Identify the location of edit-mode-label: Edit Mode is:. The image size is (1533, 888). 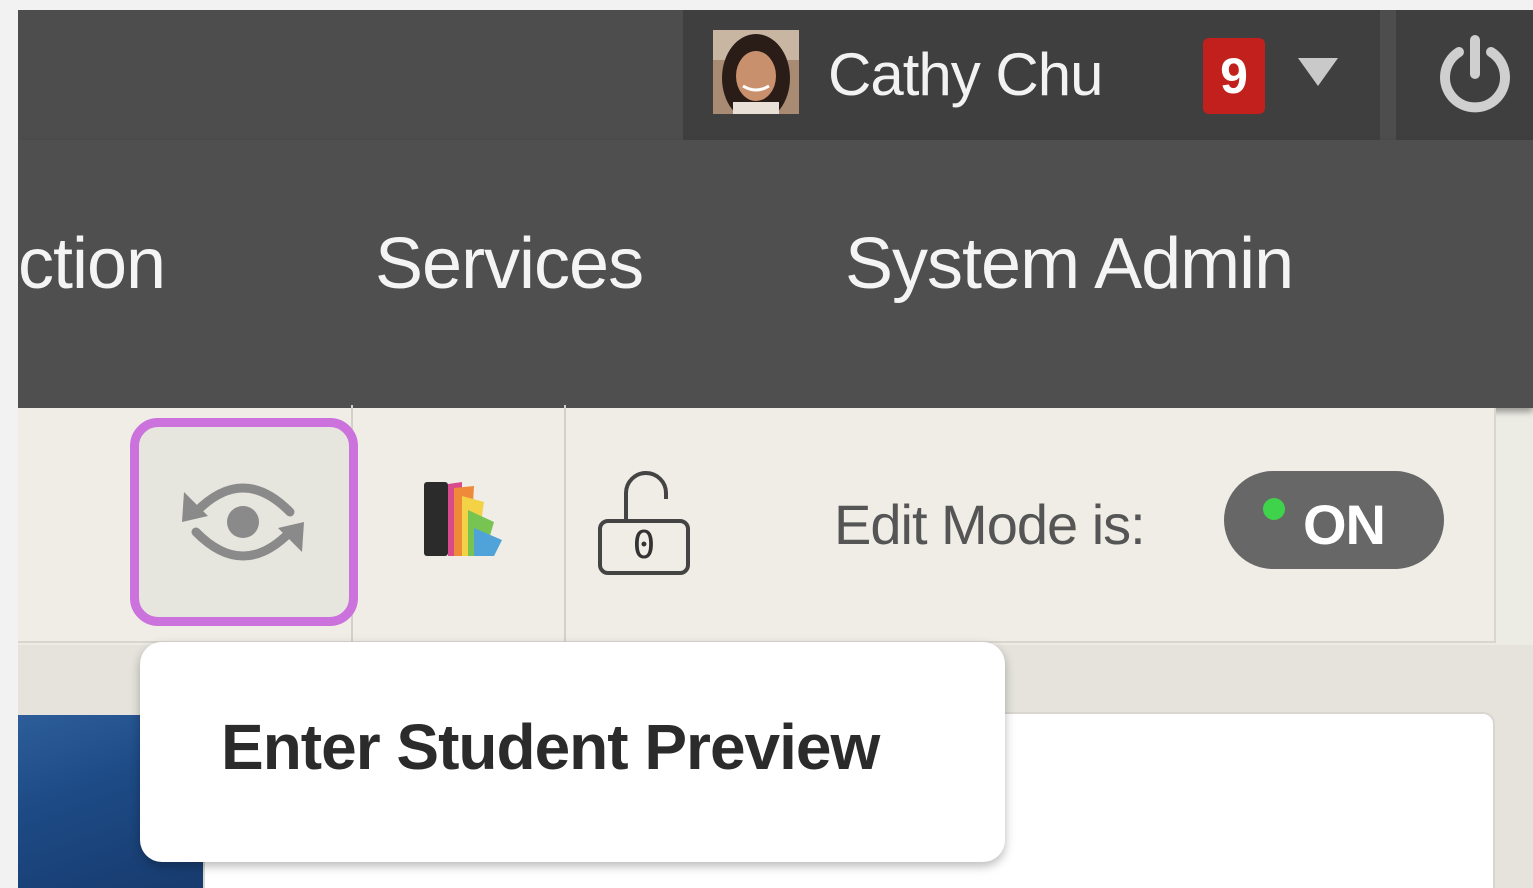
(990, 524).